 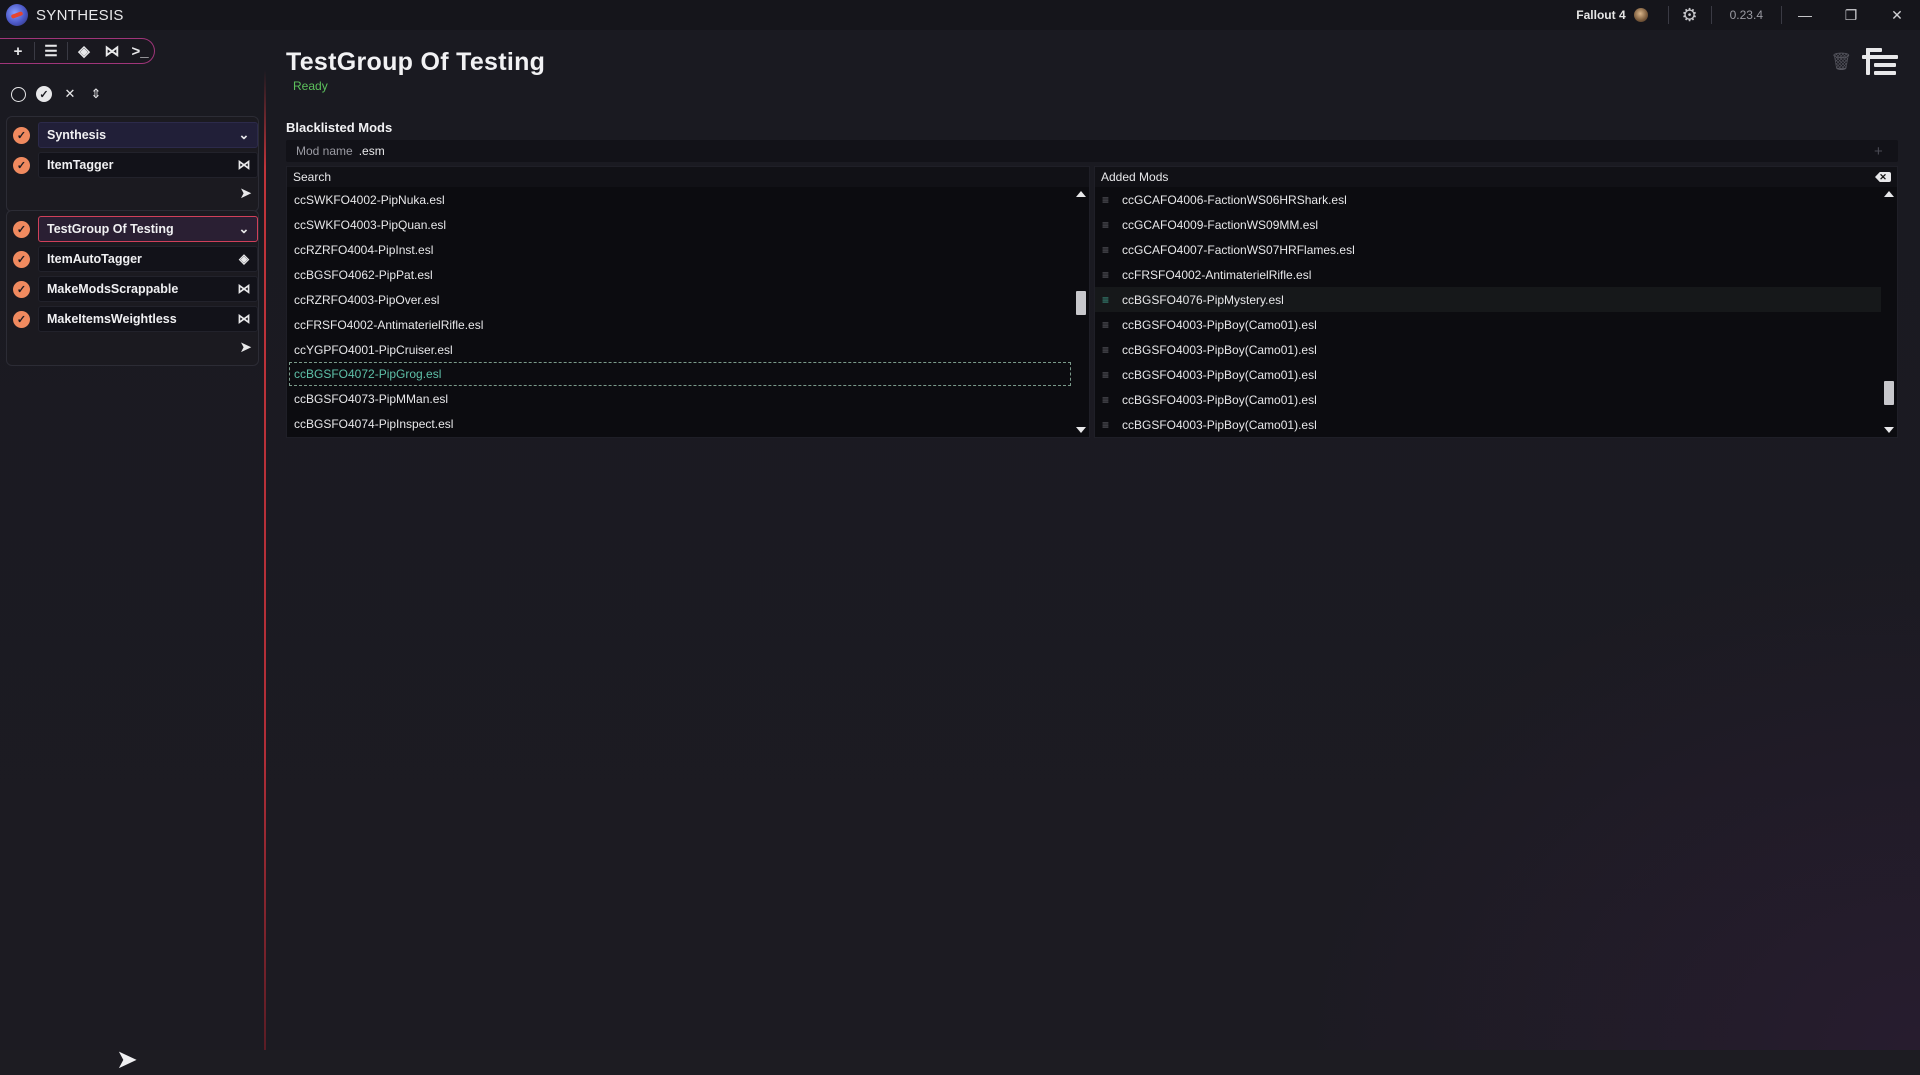 I want to click on added-mod-item: ≡ ccGCAFO4006-FactionWS06HRShark.esl, so click(x=1488, y=199).